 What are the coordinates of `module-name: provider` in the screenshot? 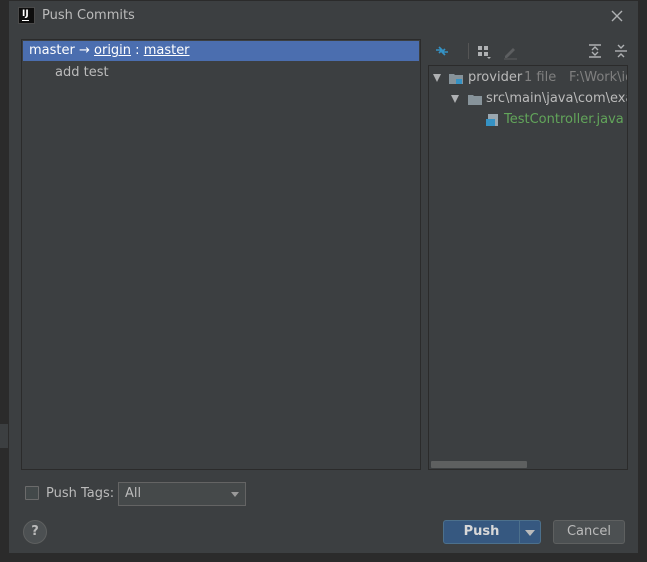 It's located at (495, 77).